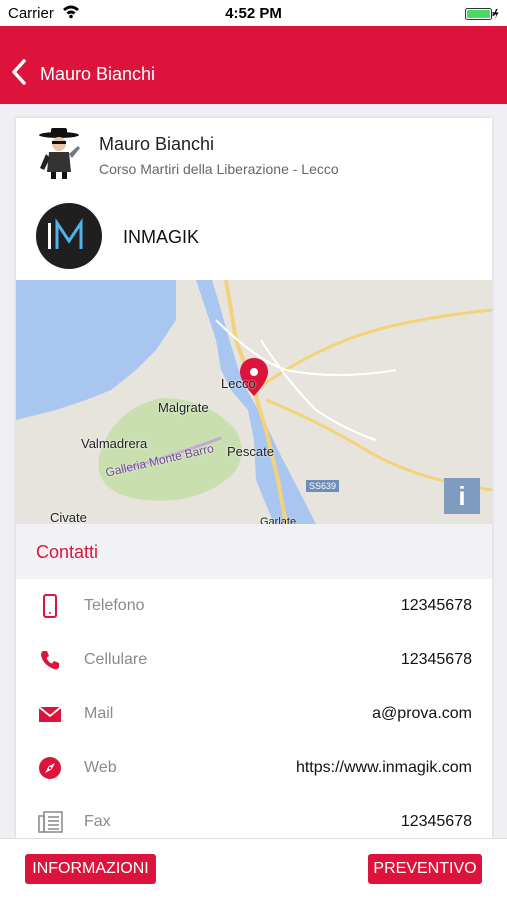 The width and height of the screenshot is (507, 901). Describe the element at coordinates (254, 714) in the screenshot. I see `contact-row-mail: Mail a@prova.com` at that location.